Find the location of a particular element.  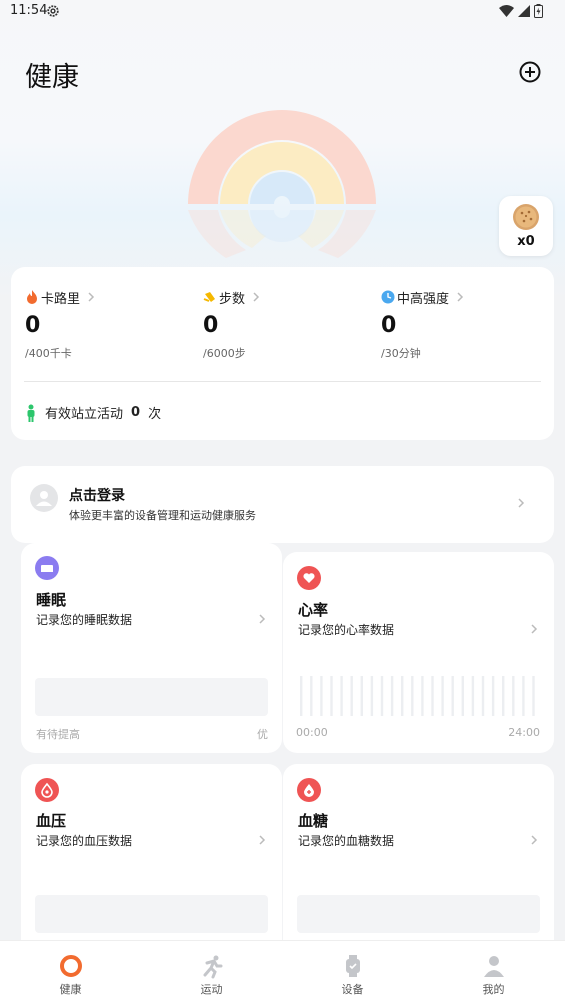

settings-gear-icon is located at coordinates (53, 11).